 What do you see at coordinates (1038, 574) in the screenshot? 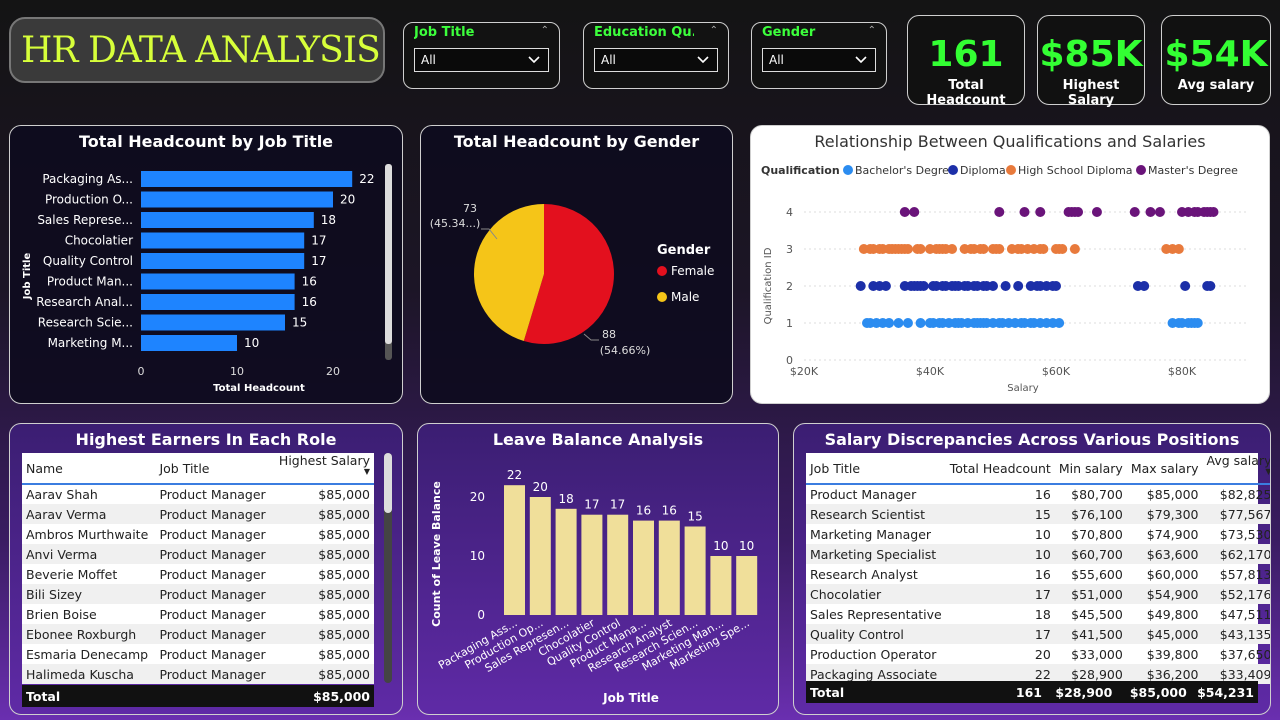
I see `table-row: Research Analyst 16 $55,600 $60,000 $57,813` at bounding box center [1038, 574].